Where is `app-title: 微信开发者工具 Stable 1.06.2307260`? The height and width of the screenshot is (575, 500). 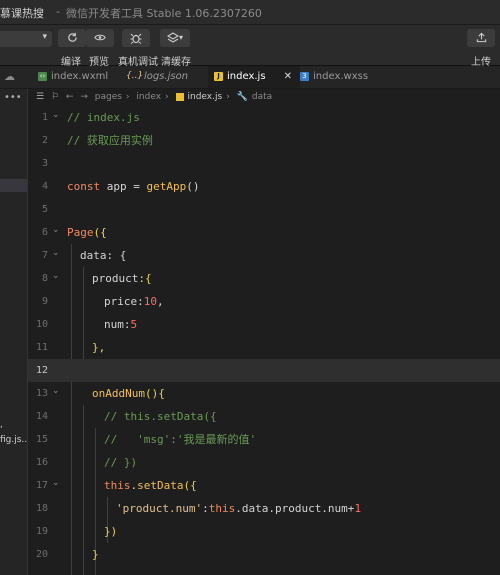 app-title: 微信开发者工具 Stable 1.06.2307260 is located at coordinates (164, 13).